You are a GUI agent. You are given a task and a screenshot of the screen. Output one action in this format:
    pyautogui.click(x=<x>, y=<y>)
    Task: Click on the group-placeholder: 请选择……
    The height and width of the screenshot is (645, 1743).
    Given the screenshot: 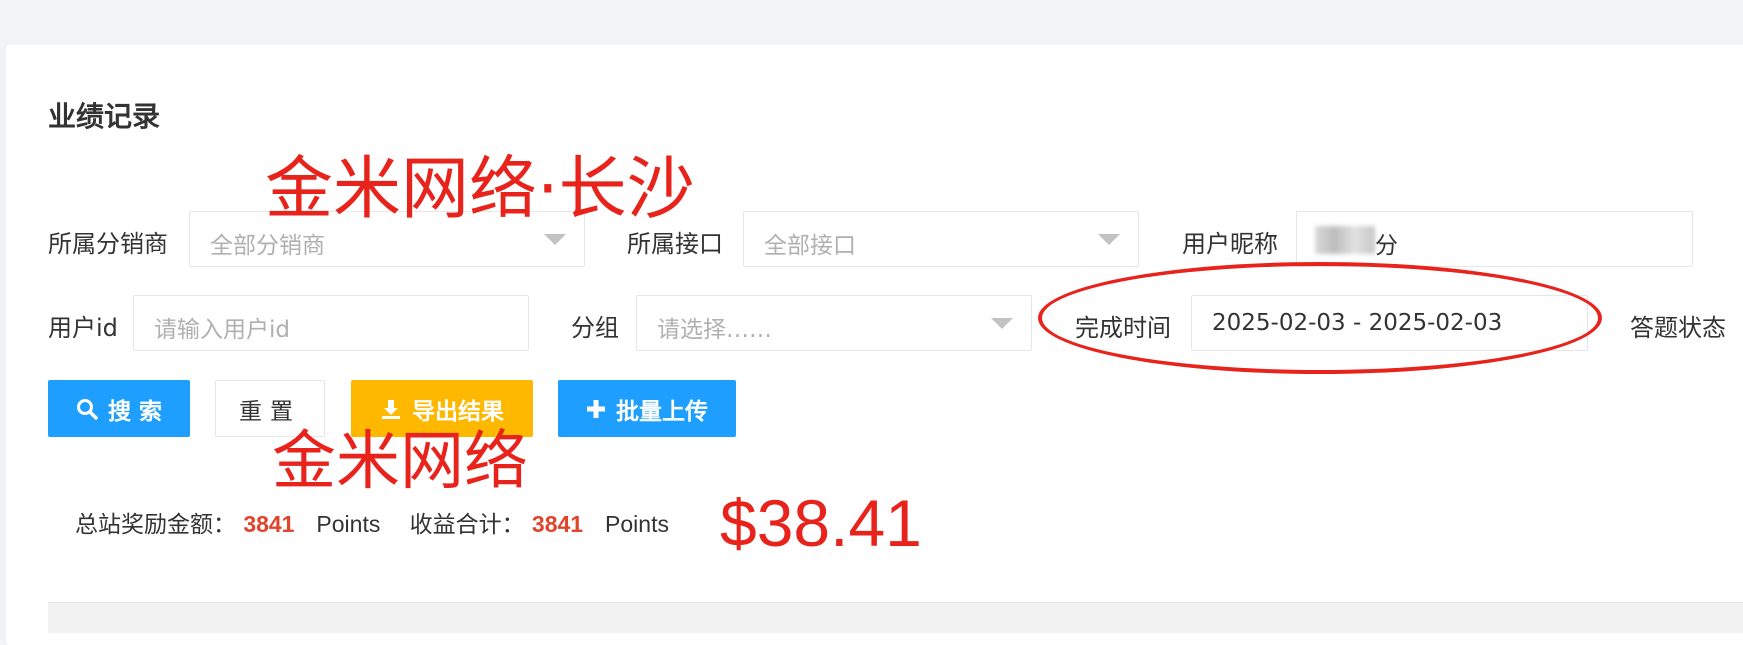 What is the action you would take?
    pyautogui.click(x=714, y=330)
    